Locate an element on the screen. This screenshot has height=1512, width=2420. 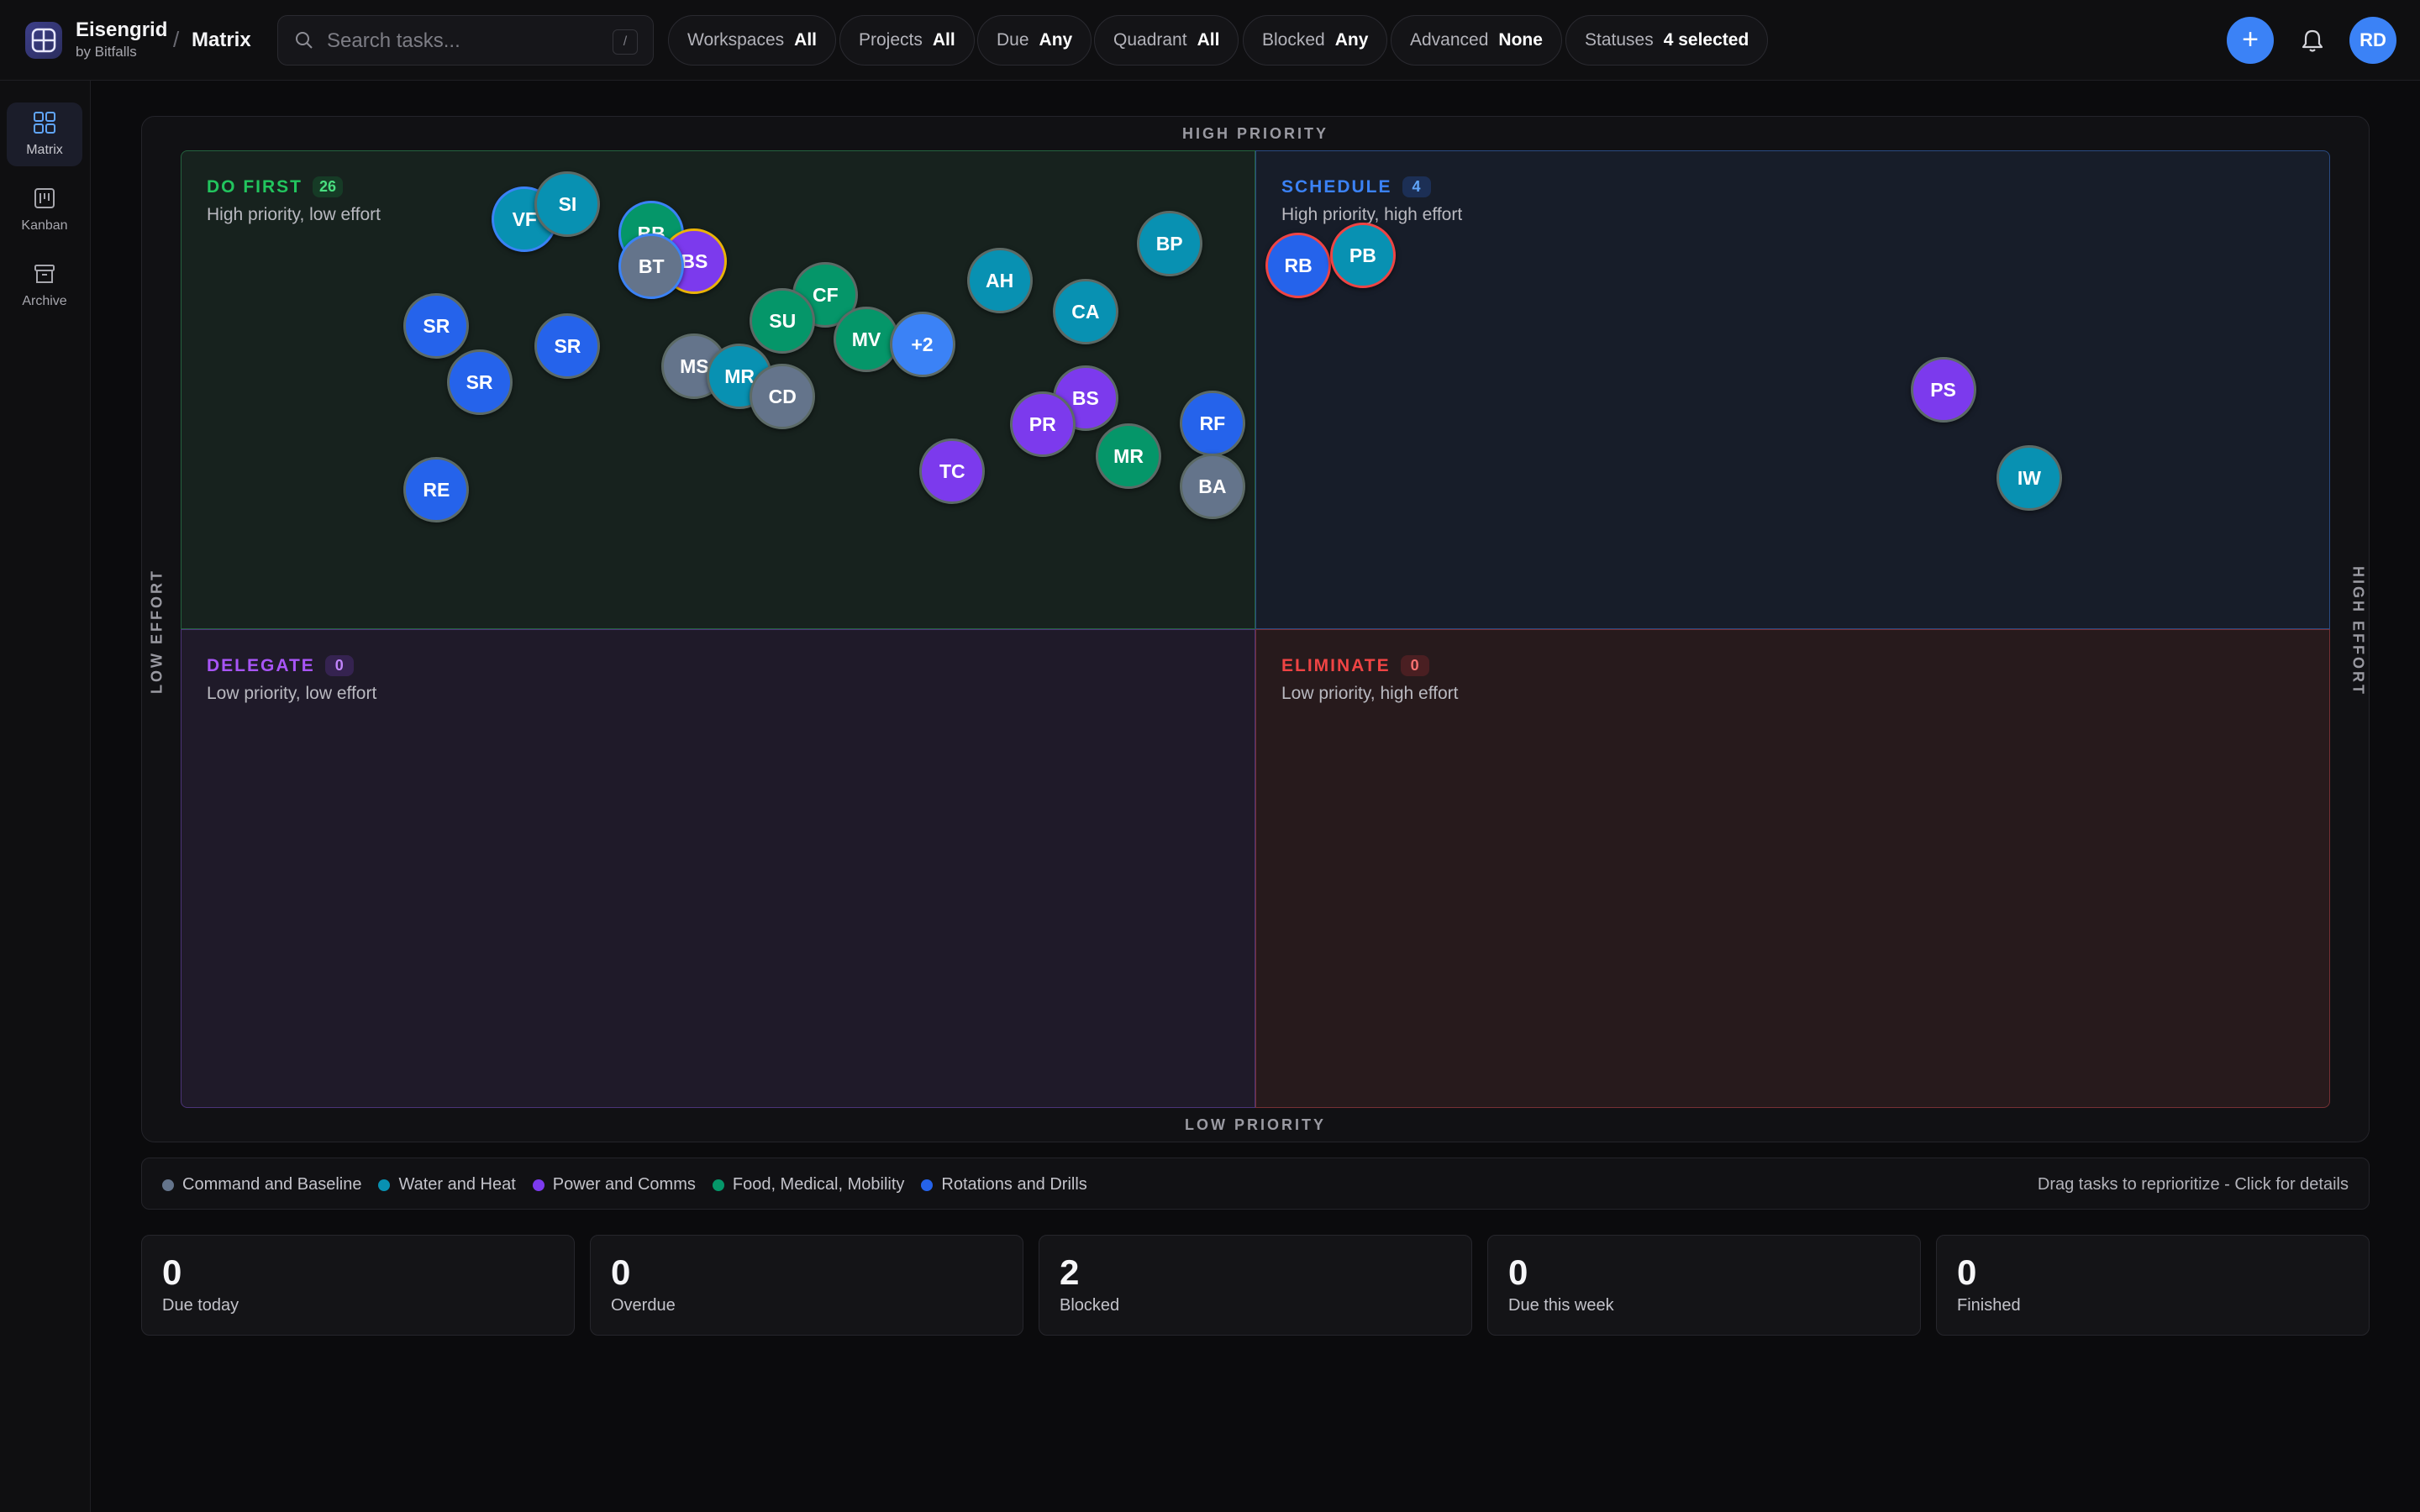
add-task-button: + is located at coordinates (2250, 40).